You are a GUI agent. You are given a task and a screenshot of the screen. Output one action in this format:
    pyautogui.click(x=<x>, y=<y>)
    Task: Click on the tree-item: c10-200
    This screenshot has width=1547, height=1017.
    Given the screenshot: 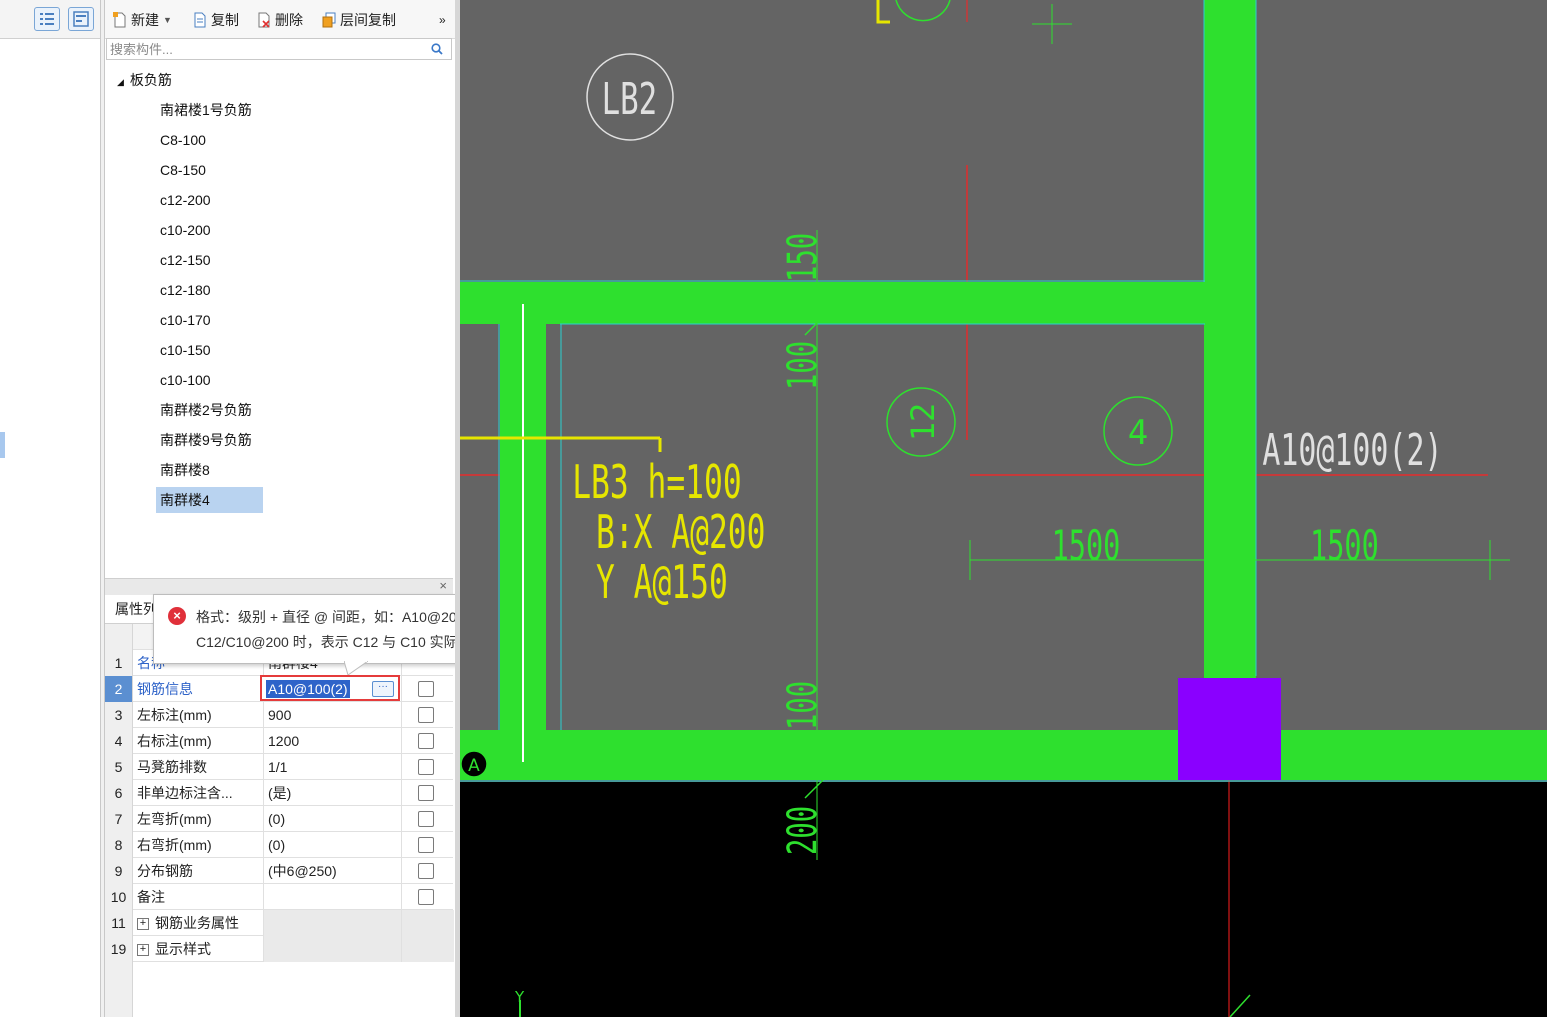 What is the action you would take?
    pyautogui.click(x=185, y=230)
    